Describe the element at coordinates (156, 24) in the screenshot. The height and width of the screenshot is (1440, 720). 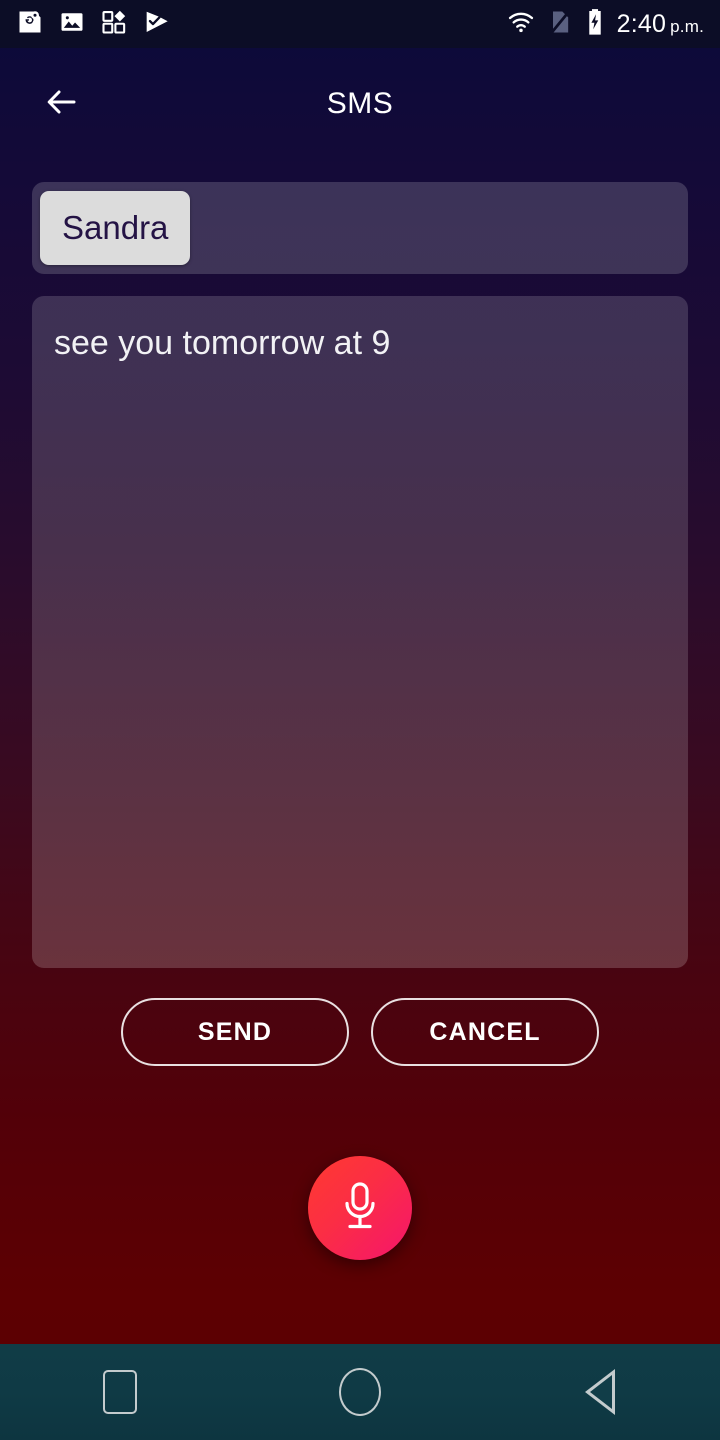
I see `checkmark-flag-icon` at that location.